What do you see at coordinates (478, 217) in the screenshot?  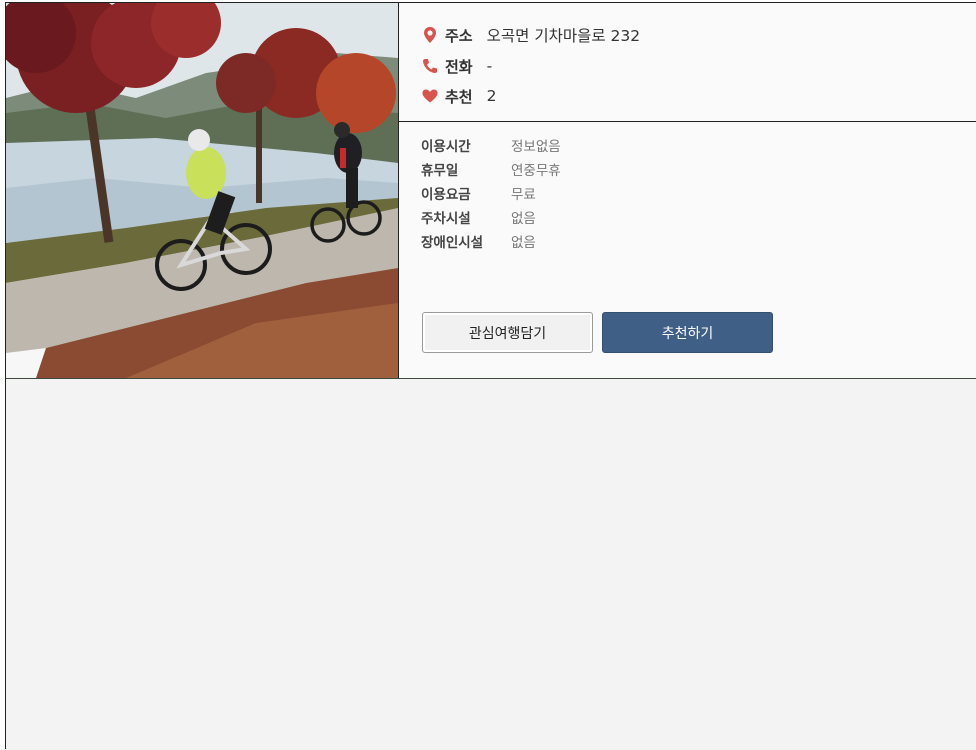 I see `detail-parking: 주차시설 없음` at bounding box center [478, 217].